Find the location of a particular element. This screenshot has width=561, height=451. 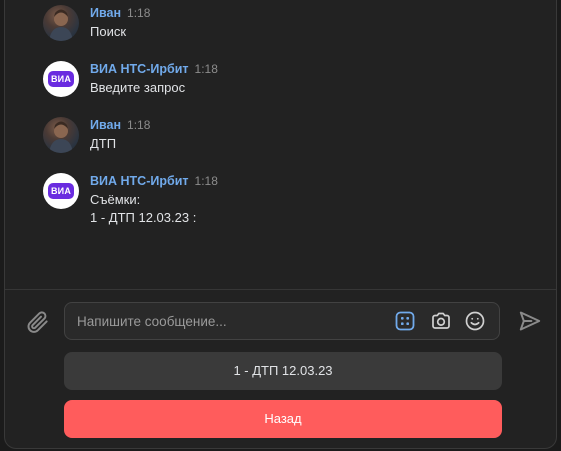

message-item: ВИА ВИА НТС-Ирбит 1:18 Введите запрос is located at coordinates (283, 79).